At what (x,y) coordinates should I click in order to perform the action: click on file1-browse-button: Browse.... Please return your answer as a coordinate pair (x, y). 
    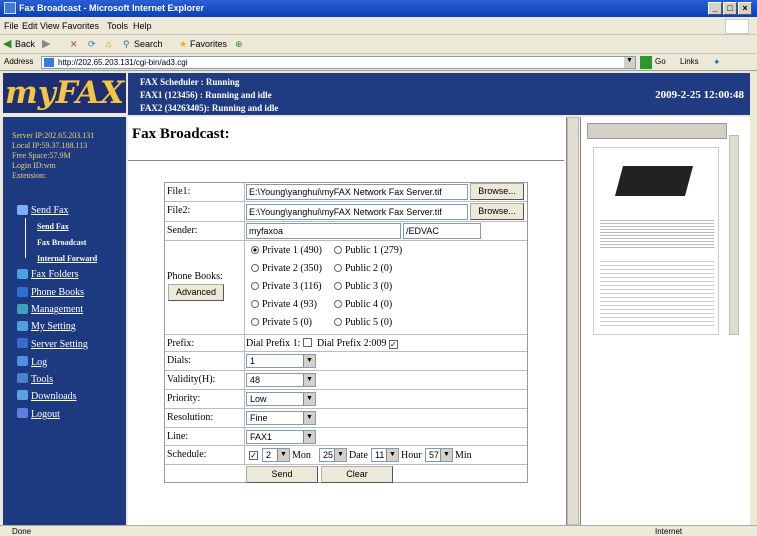
    Looking at the image, I should click on (497, 191).